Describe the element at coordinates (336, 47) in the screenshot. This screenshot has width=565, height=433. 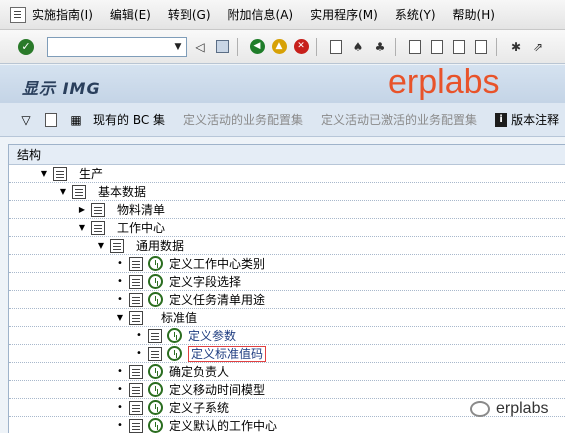
I see `print-icon` at that location.